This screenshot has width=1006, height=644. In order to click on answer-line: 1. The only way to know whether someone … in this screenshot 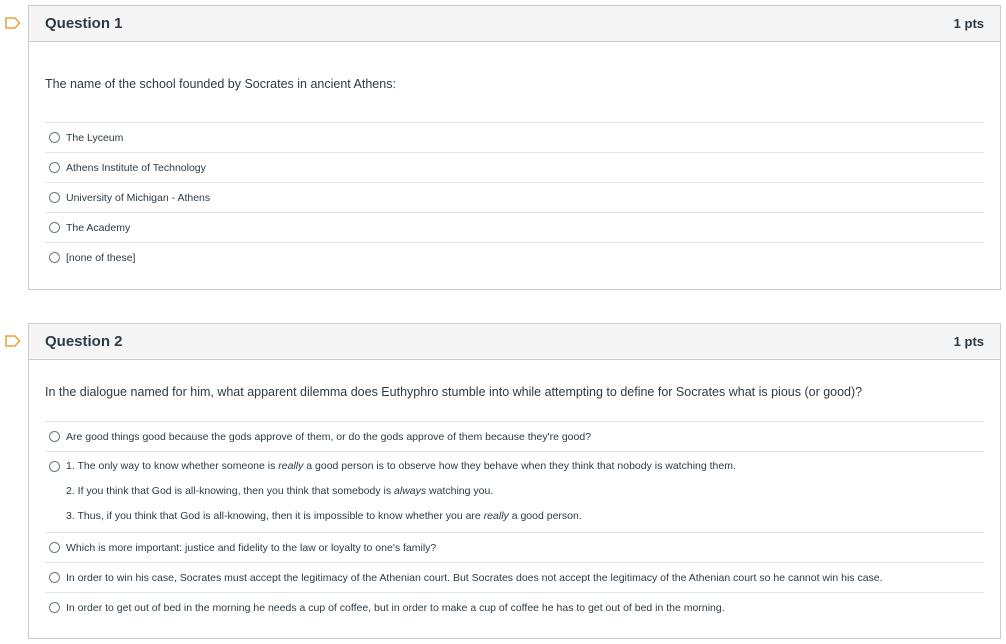, I will do `click(401, 466)`.